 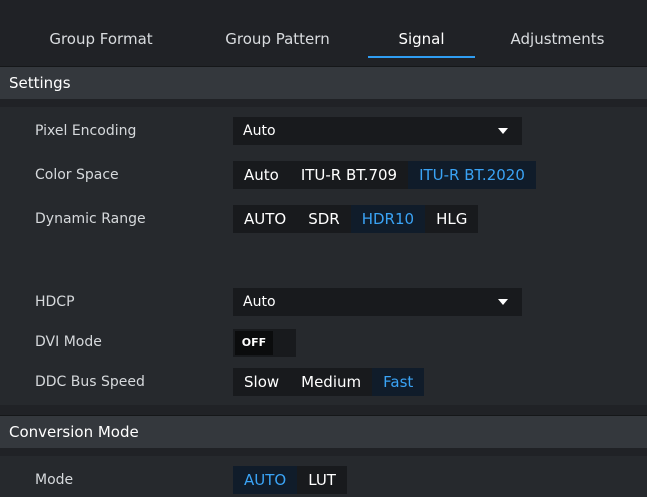 I want to click on active-tab-indicator, so click(x=421, y=57).